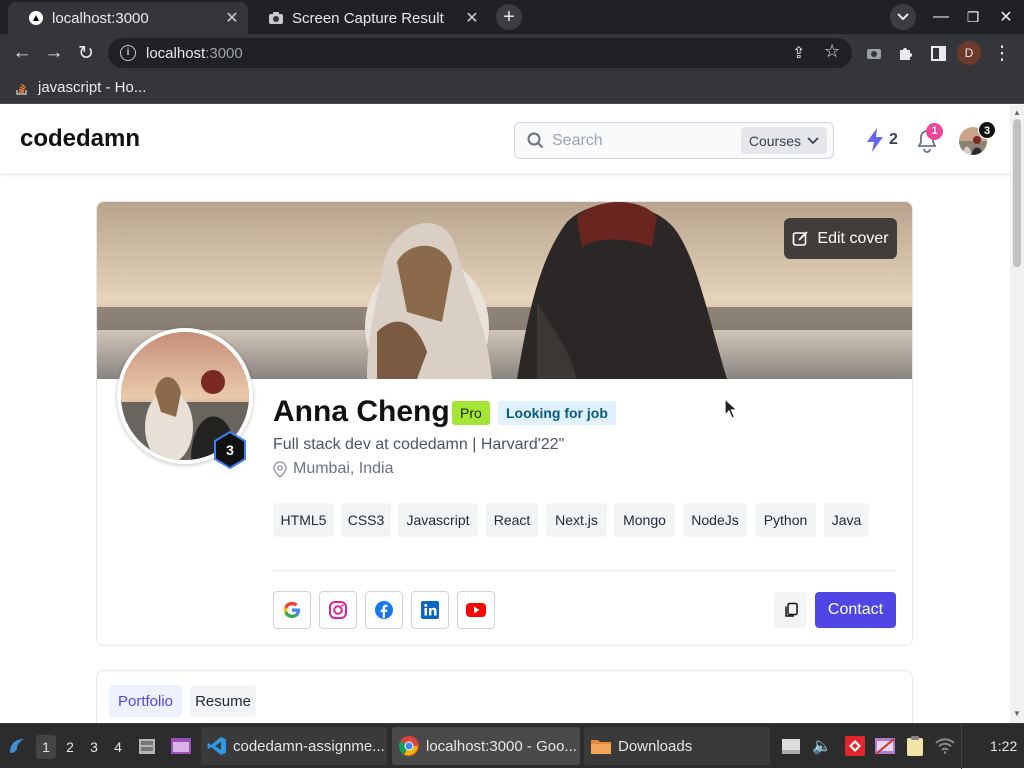  I want to click on google-link, so click(292, 610).